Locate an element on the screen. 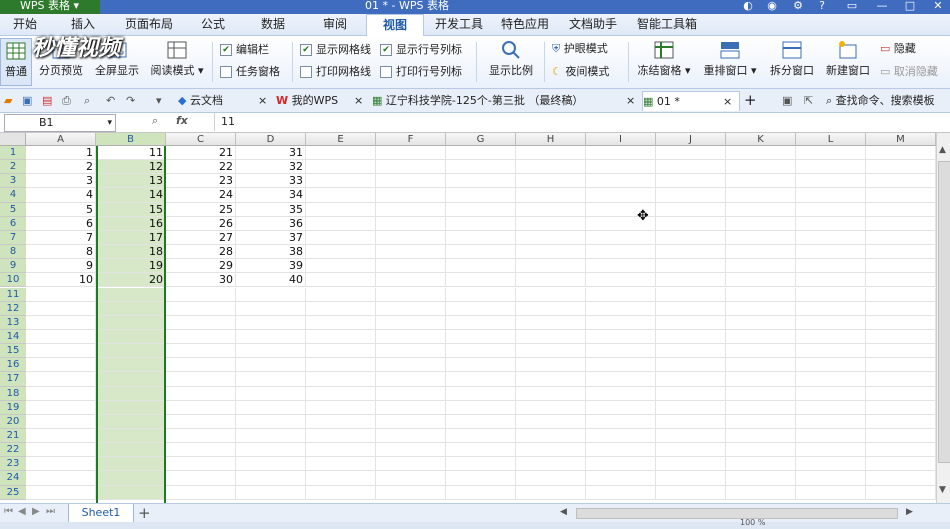 This screenshot has width=950, height=529. cell-m1 is located at coordinates (901, 153).